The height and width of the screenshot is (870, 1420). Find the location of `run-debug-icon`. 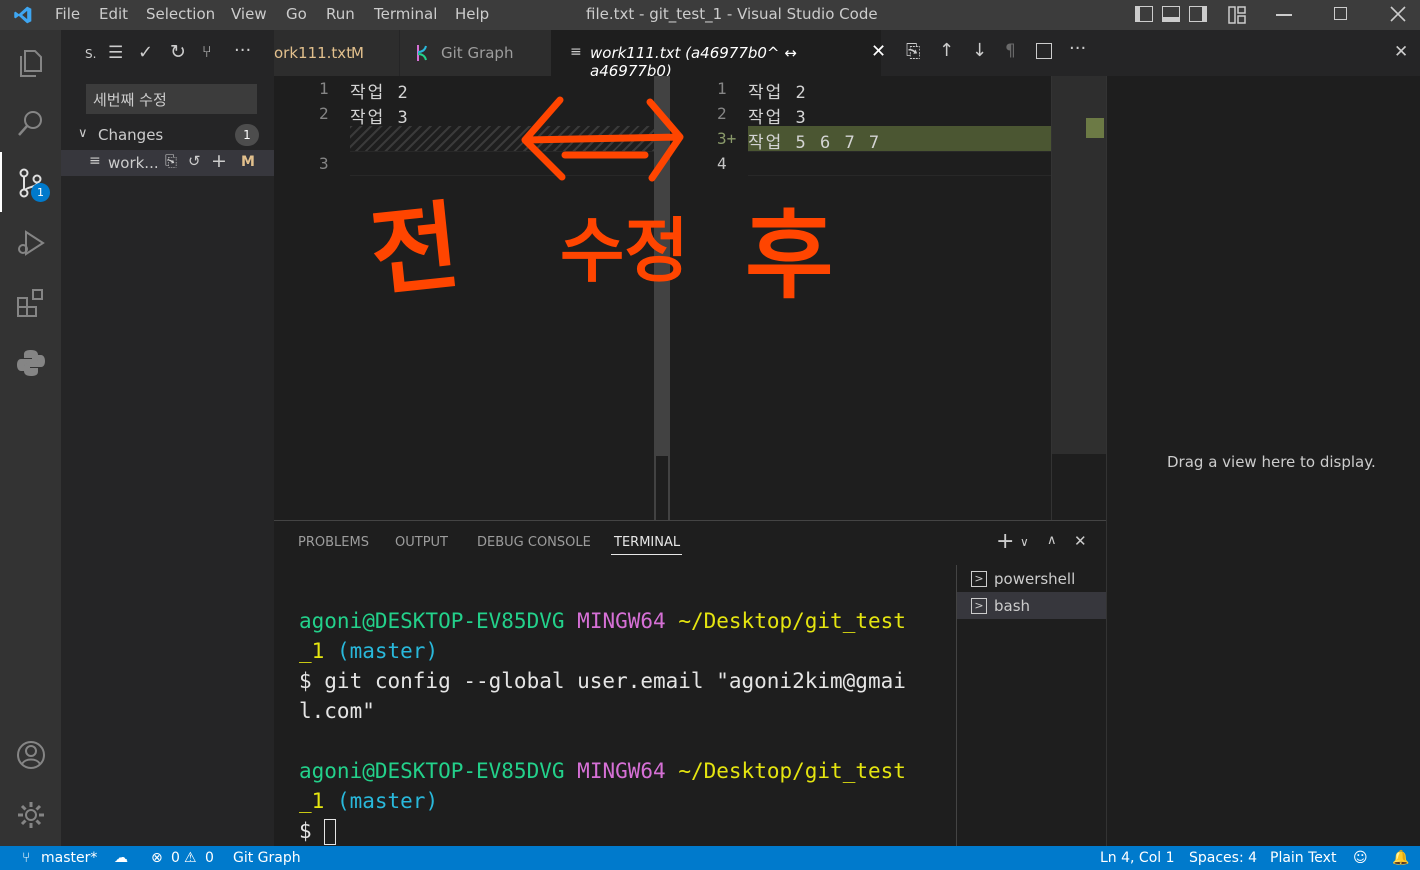

run-debug-icon is located at coordinates (31, 243).